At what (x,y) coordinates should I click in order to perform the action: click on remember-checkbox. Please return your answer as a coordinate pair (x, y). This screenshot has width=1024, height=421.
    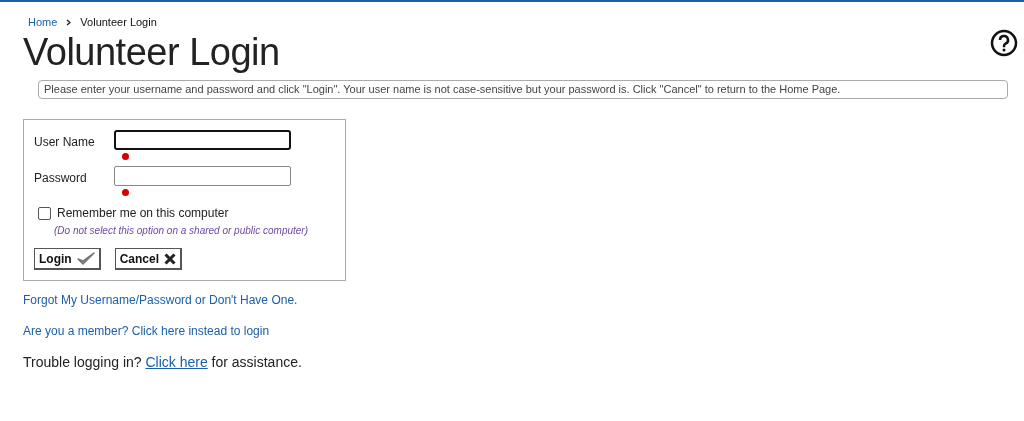
    Looking at the image, I should click on (44, 213).